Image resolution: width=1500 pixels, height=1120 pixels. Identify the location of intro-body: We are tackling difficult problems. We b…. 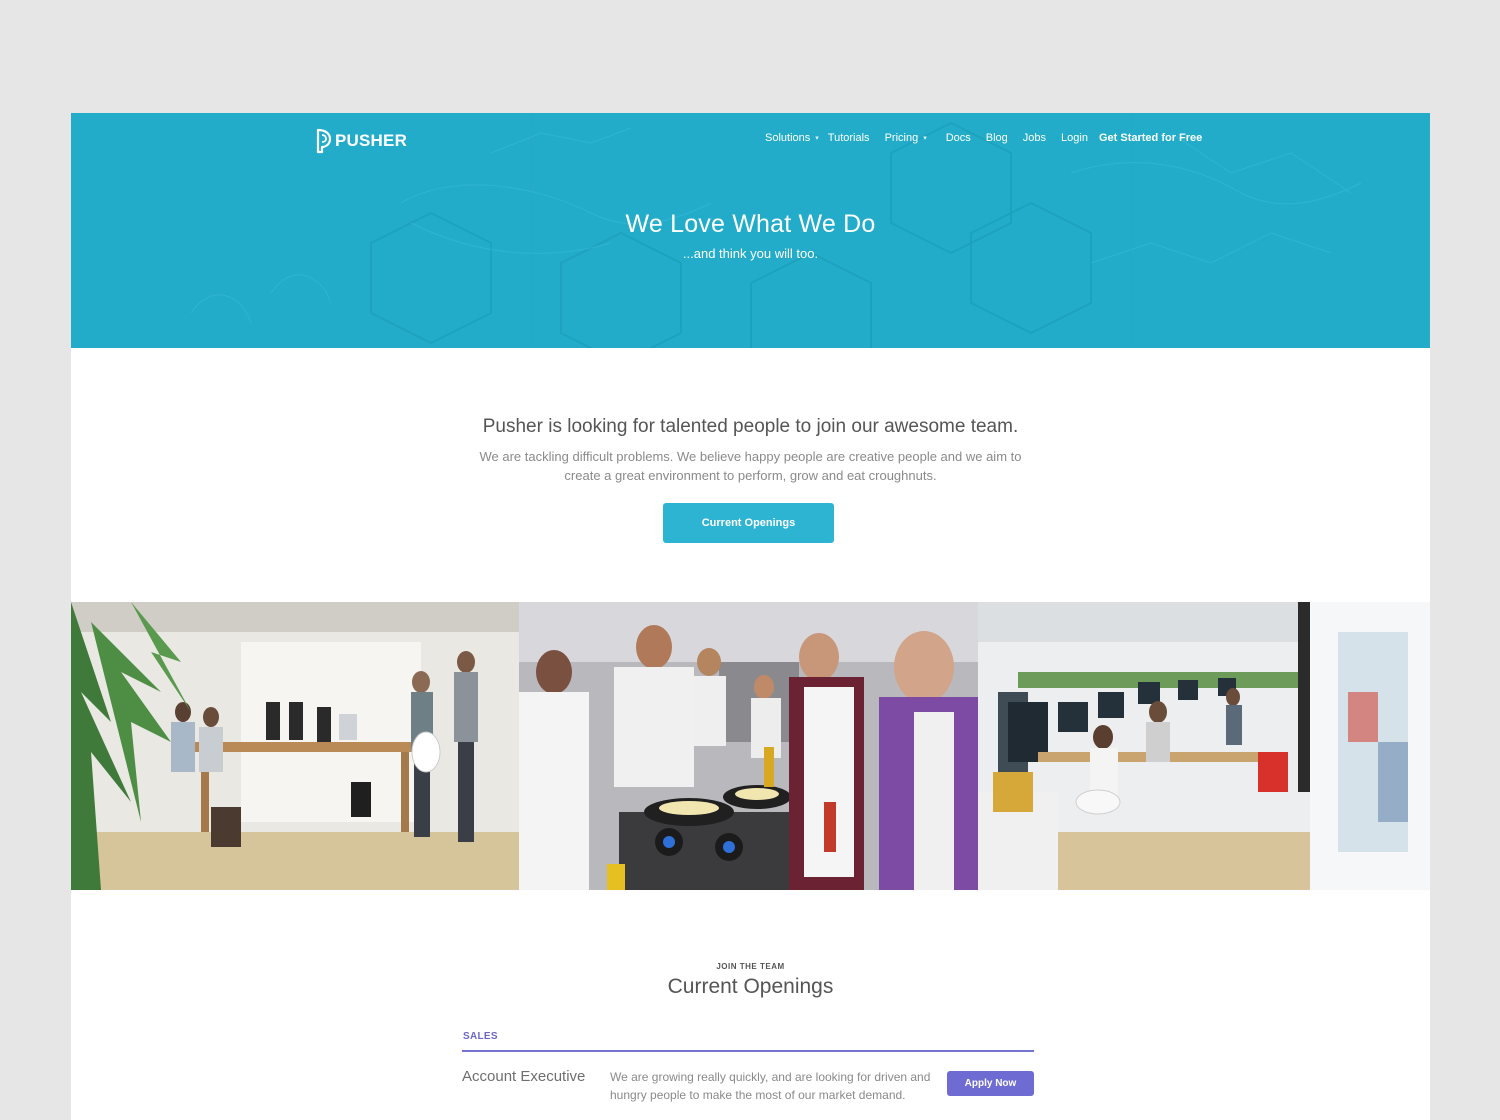
(750, 466).